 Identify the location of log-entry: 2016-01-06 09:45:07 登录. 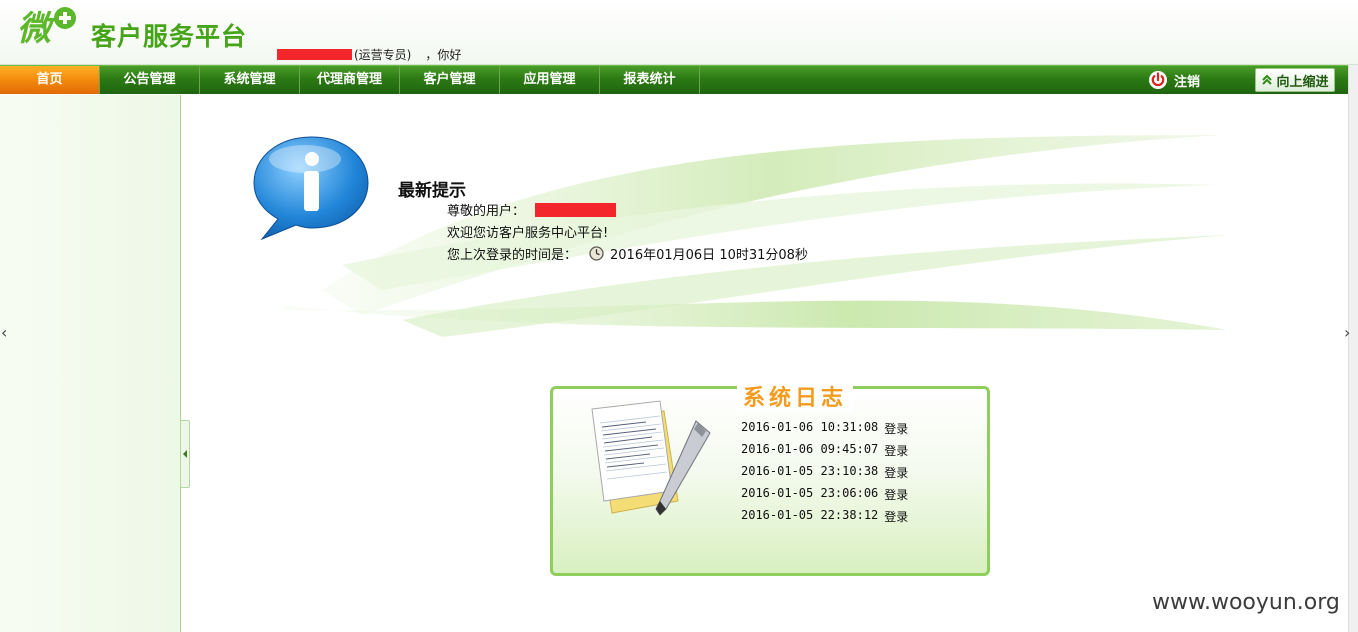
(824, 453).